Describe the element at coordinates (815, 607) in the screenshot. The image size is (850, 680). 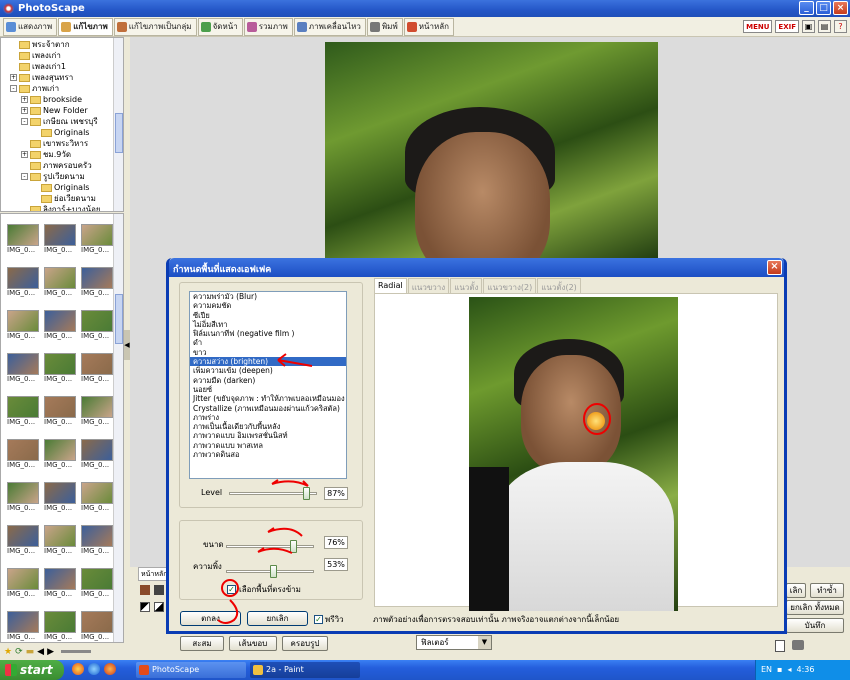
I see `undo-all-button: ยกเลิก ทั้งหมด` at that location.